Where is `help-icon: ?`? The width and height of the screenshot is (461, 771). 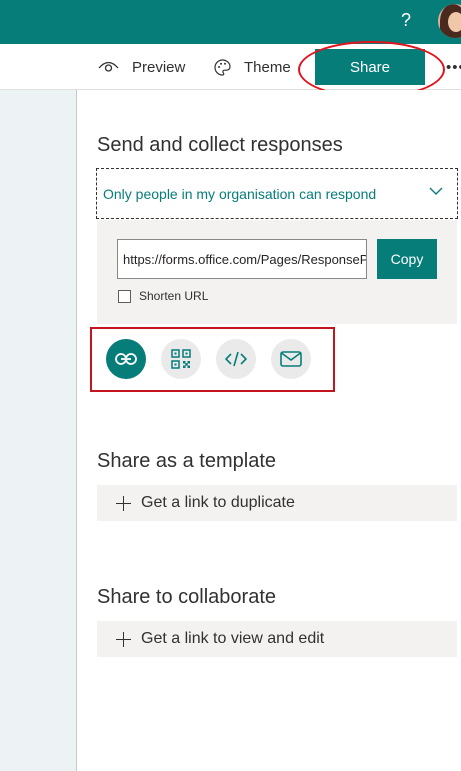 help-icon: ? is located at coordinates (406, 20).